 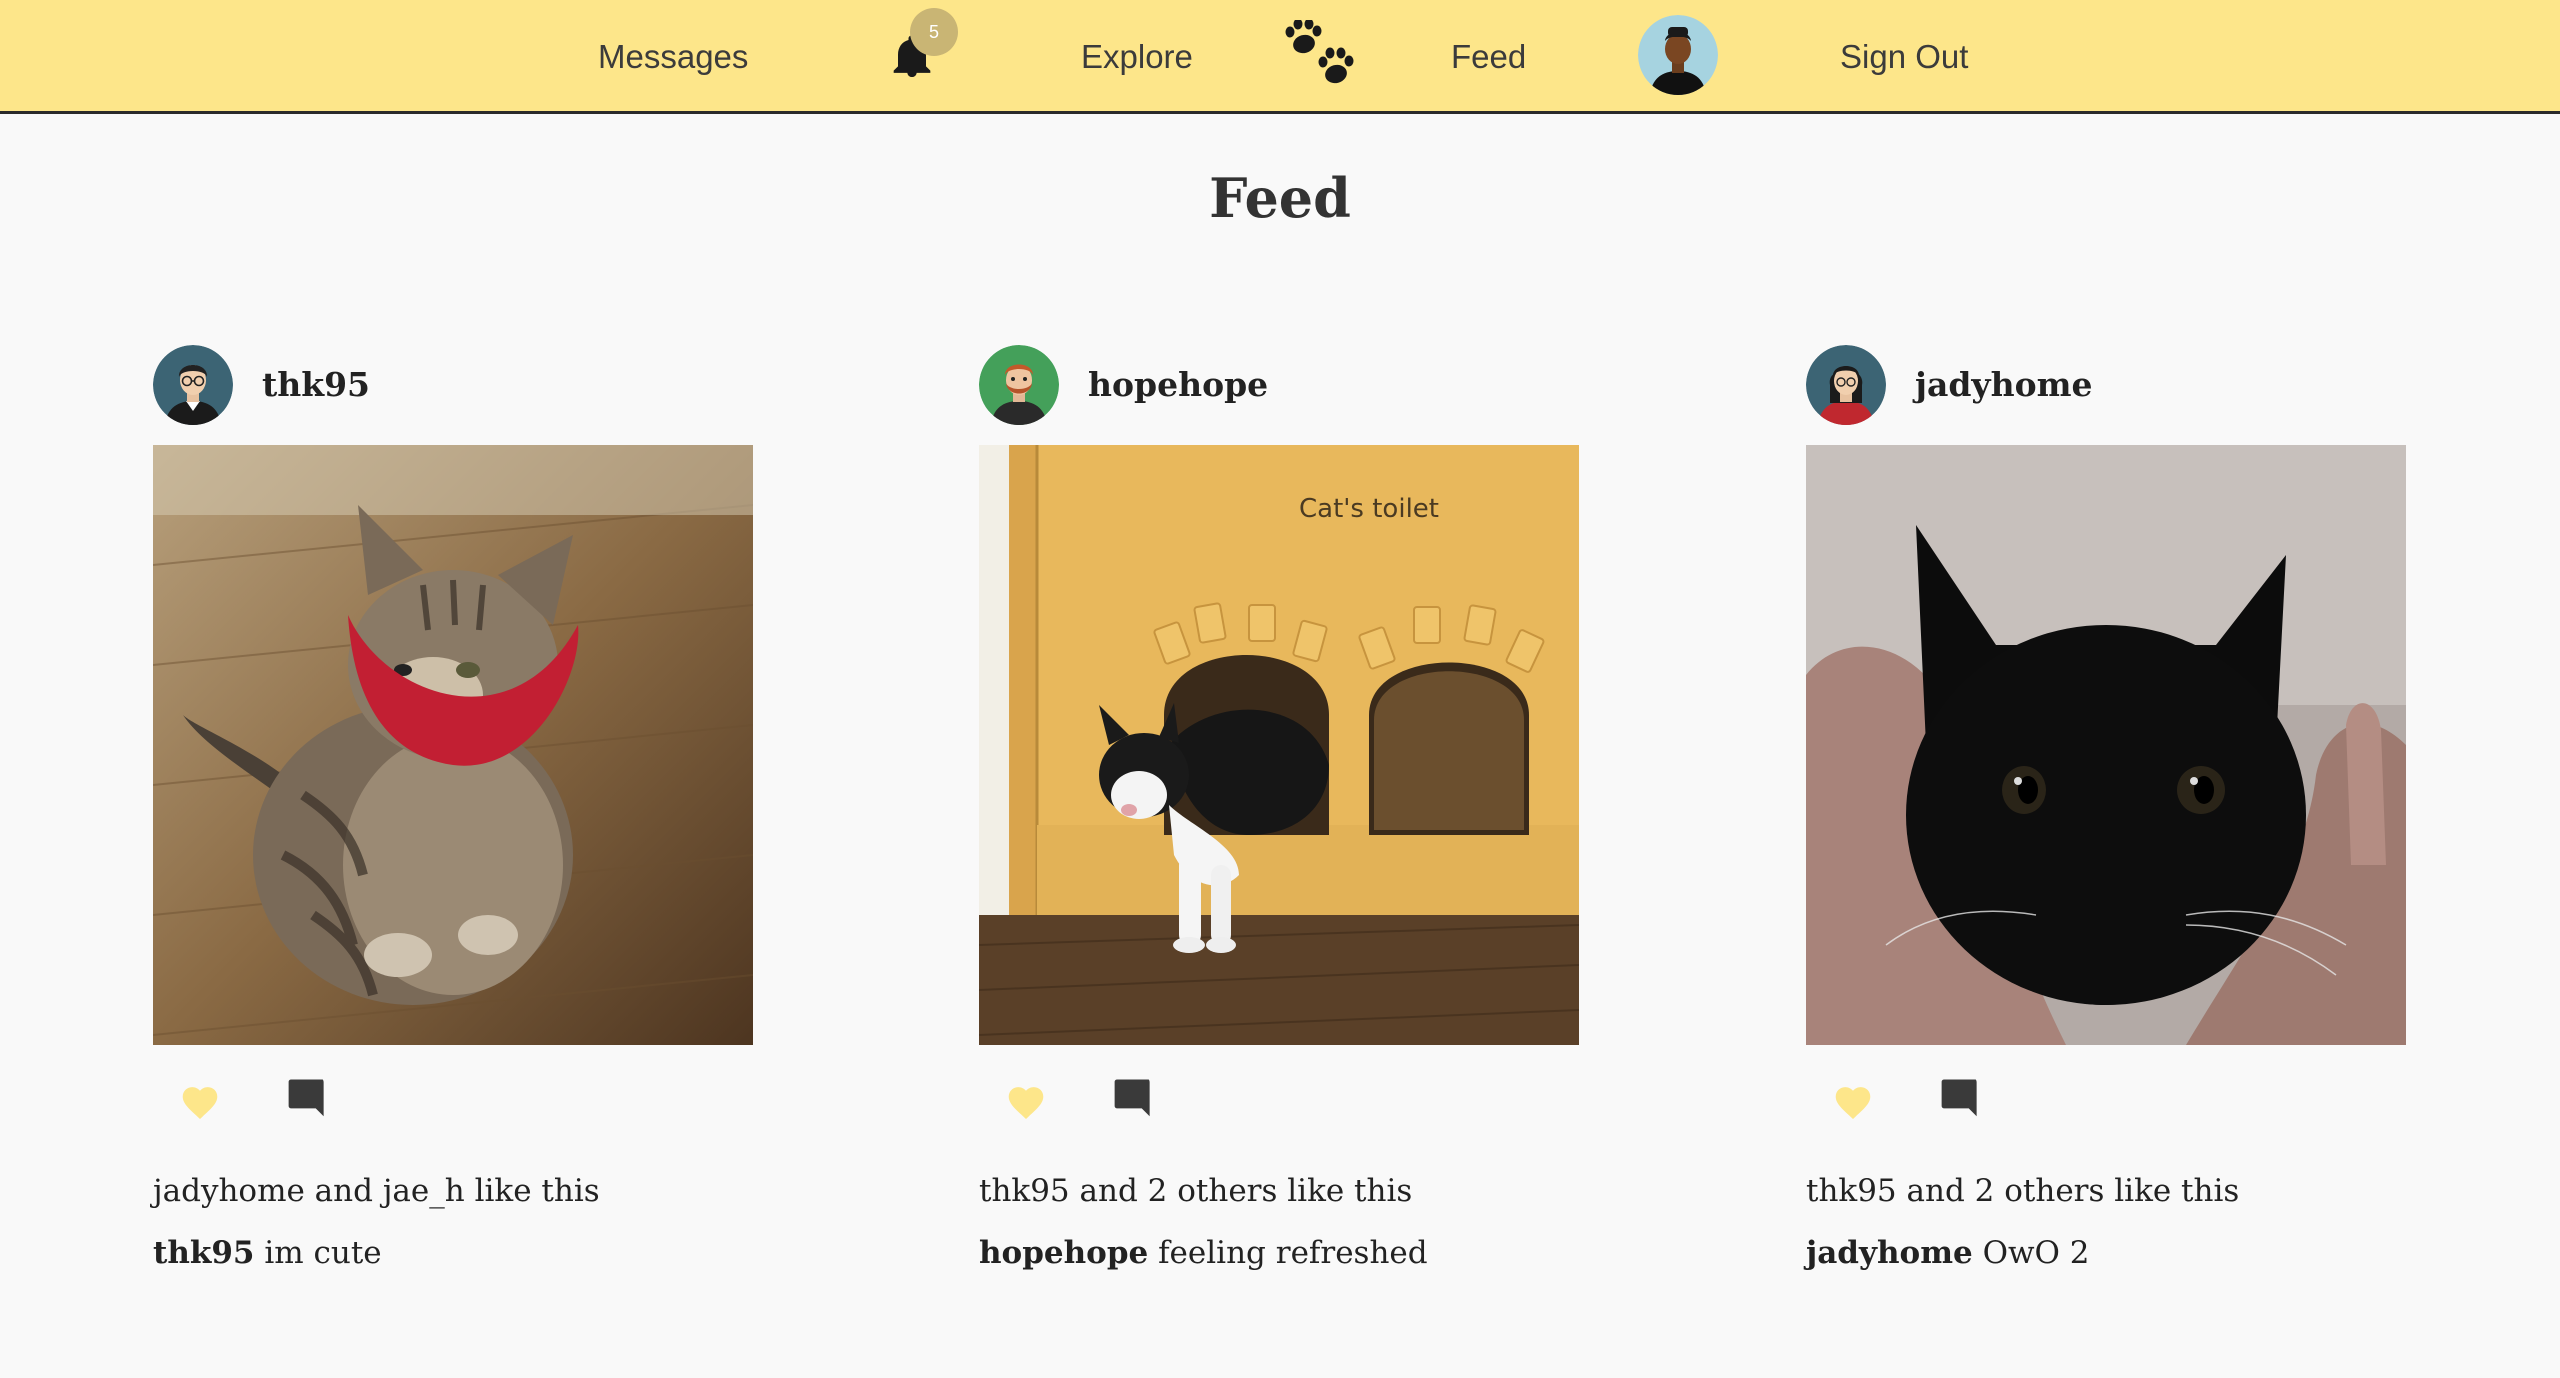 I want to click on caption-text: im cute, so click(x=318, y=1253).